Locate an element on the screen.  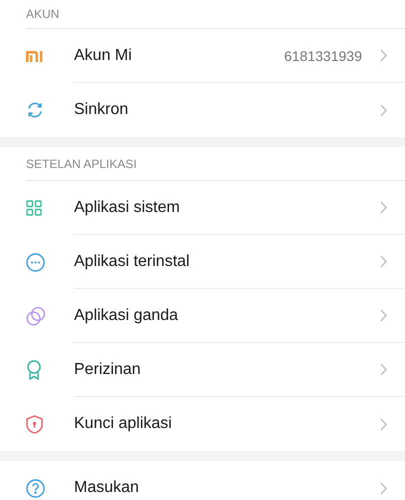
sync-icon is located at coordinates (35, 110).